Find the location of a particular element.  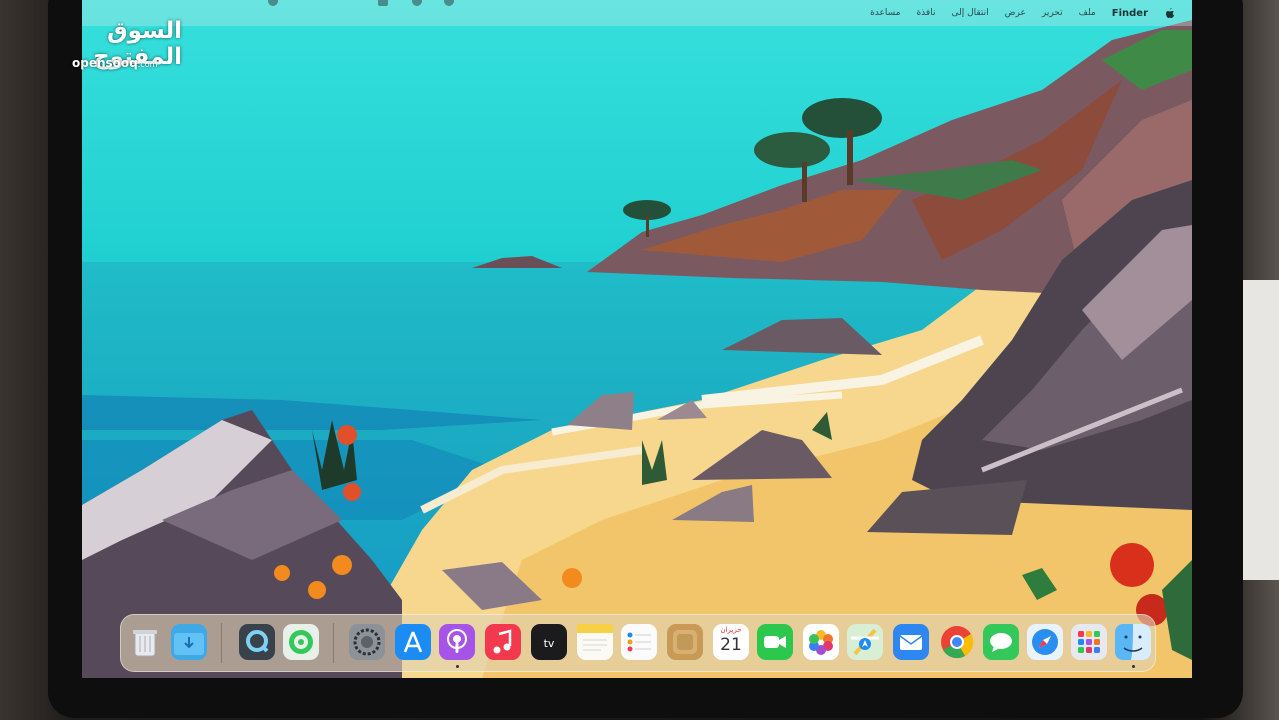

menu-view: عرض is located at coordinates (1015, 13).